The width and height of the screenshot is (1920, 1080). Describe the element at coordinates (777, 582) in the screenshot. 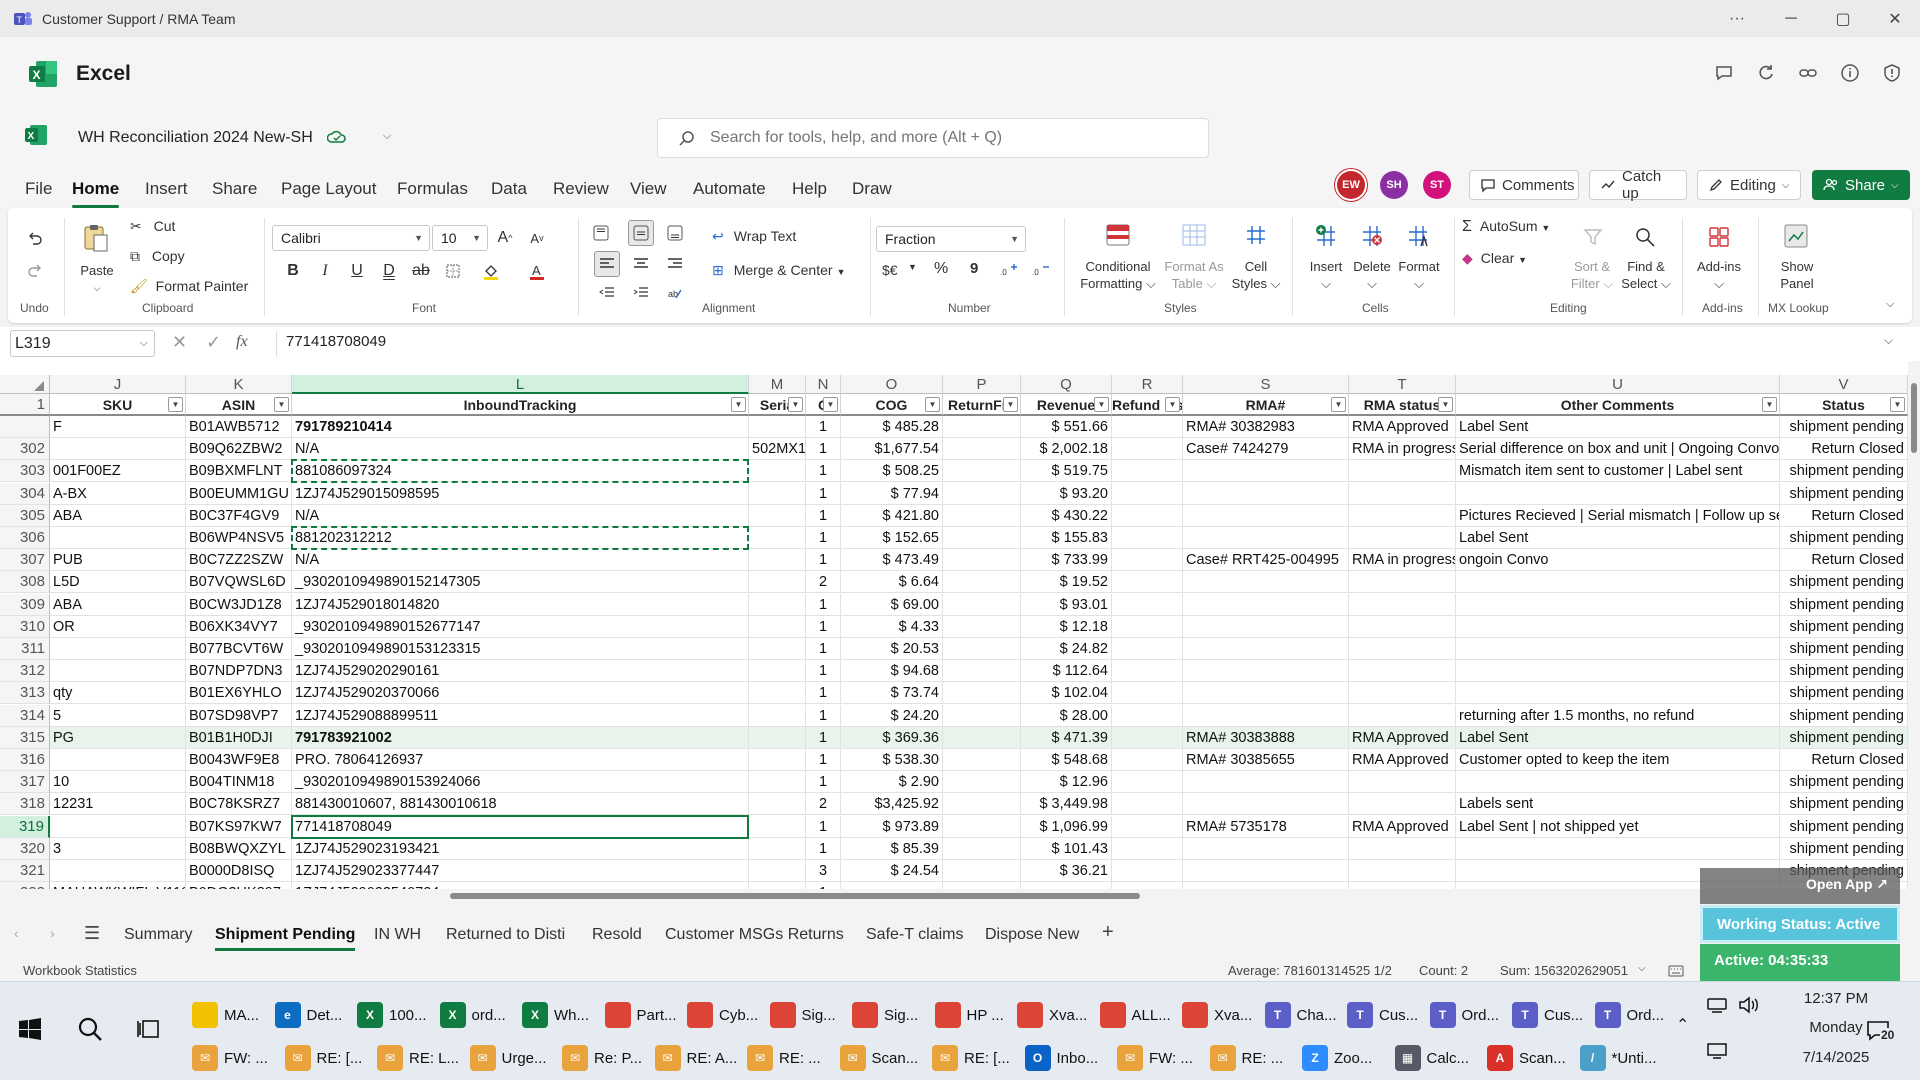

I see `cell-m308` at that location.